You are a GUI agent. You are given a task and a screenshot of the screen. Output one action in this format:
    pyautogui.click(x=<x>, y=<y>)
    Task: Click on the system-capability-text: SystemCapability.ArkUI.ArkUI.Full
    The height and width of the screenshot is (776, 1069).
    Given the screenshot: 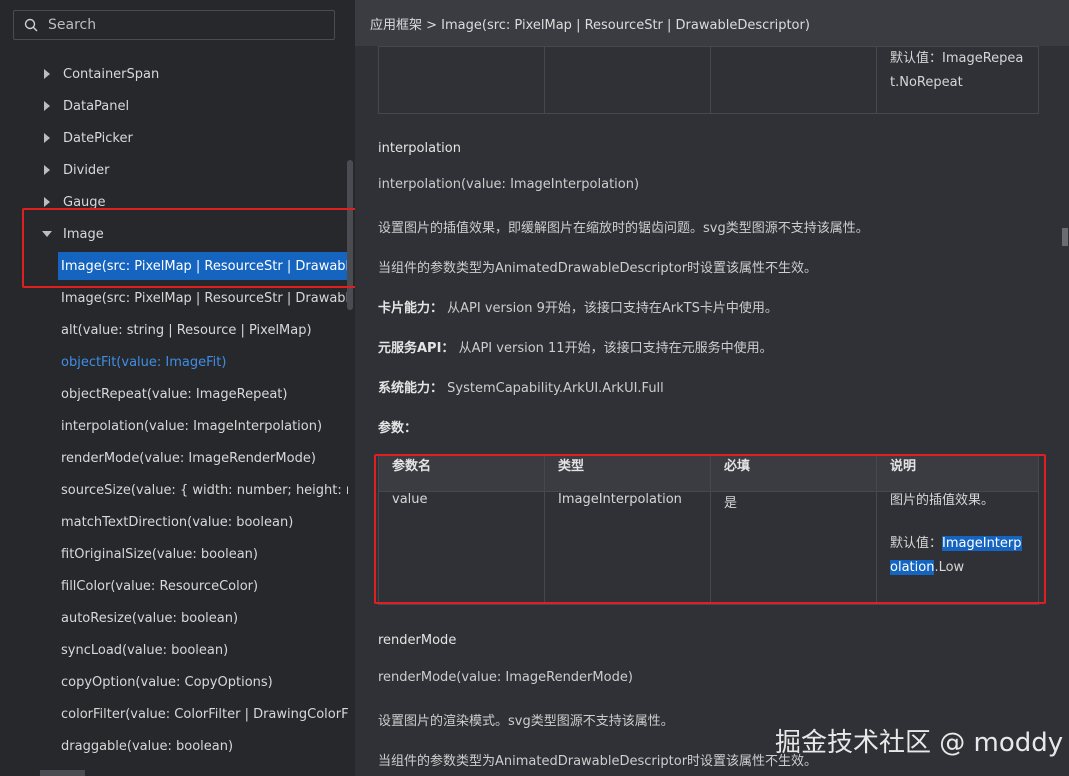 What is the action you would take?
    pyautogui.click(x=555, y=388)
    